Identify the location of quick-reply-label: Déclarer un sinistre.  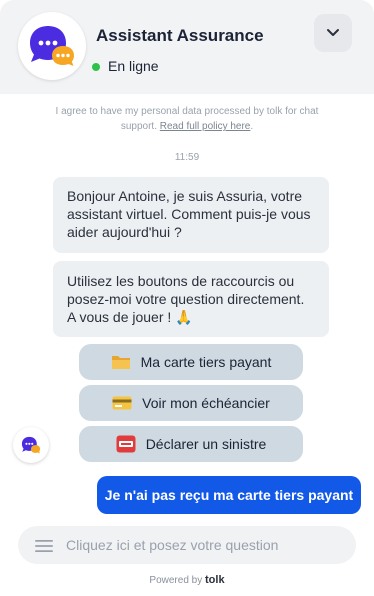
(206, 444).